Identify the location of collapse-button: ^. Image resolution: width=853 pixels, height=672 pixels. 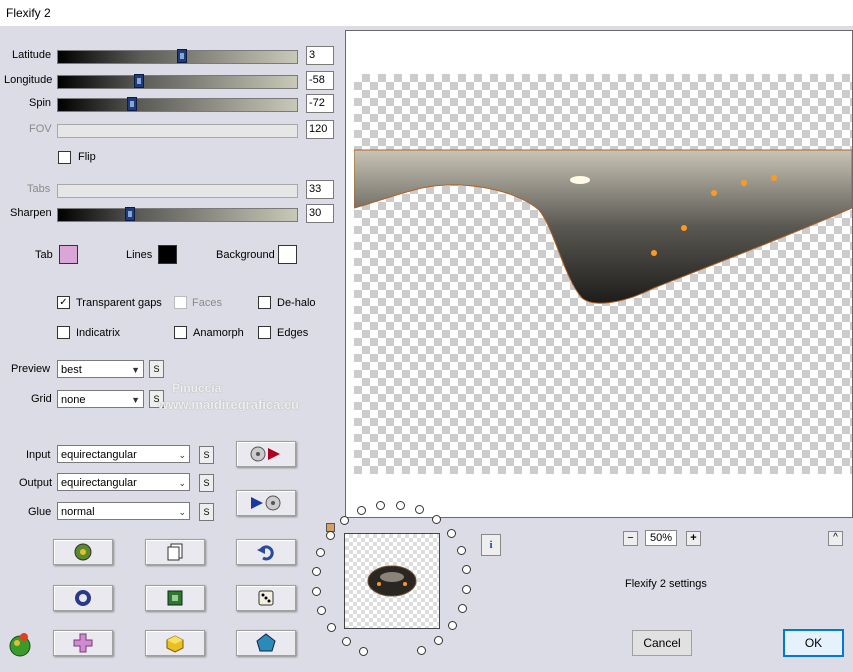
(835, 538).